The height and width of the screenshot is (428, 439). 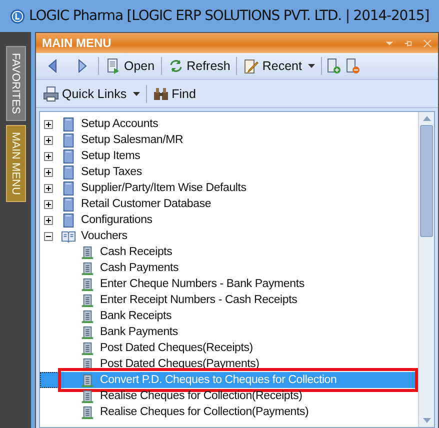 What do you see at coordinates (111, 172) in the screenshot?
I see `tree-item: Setup Taxes` at bounding box center [111, 172].